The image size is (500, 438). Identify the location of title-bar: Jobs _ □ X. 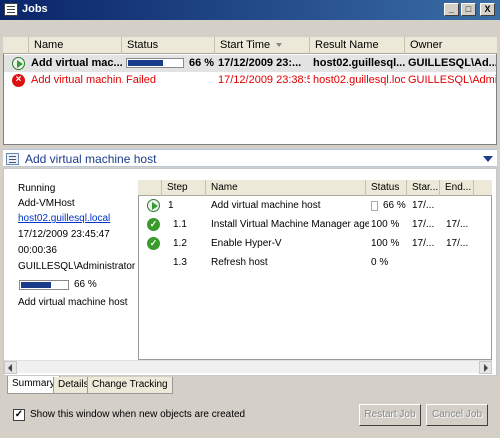
(250, 10).